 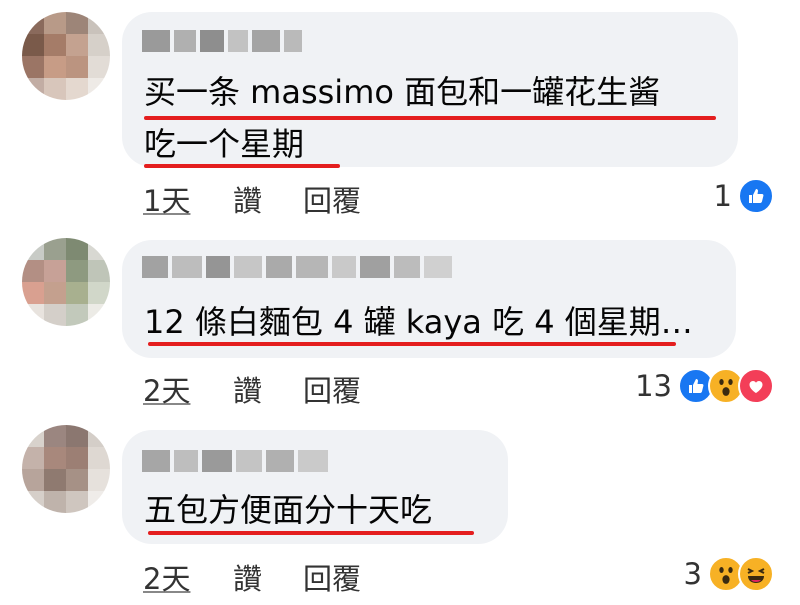 What do you see at coordinates (315, 487) in the screenshot?
I see `comment-bubble: 五包方便面分十天吃` at bounding box center [315, 487].